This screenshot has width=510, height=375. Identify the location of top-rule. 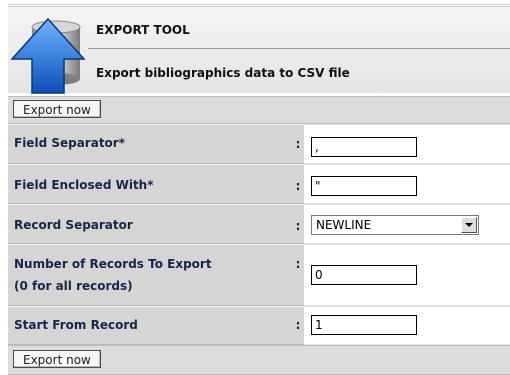
(259, 4).